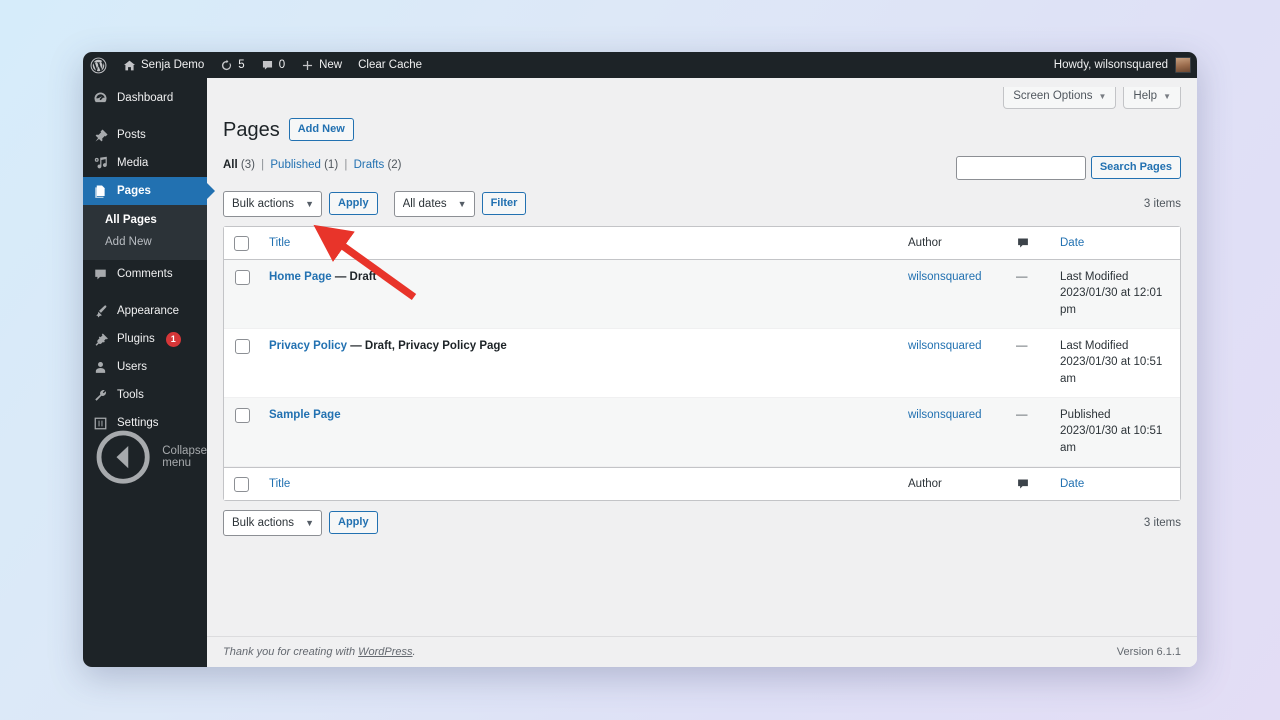 This screenshot has width=1280, height=720. I want to click on page-state-label: — Draft, so click(355, 276).